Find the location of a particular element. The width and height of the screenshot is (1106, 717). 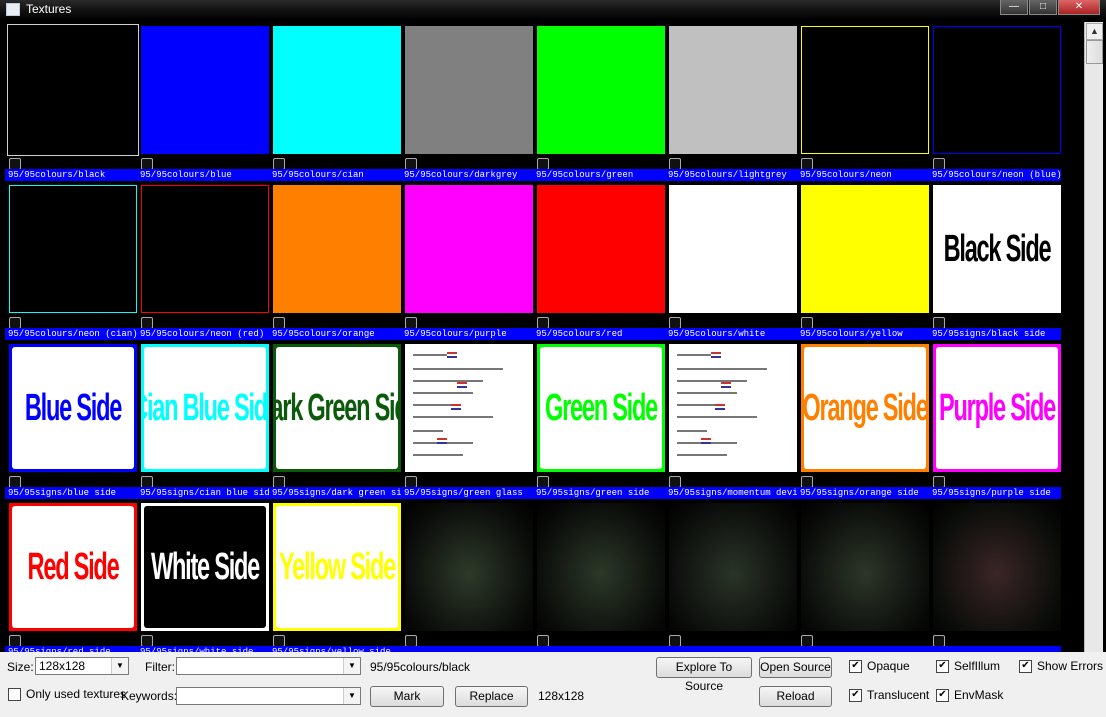

texture-tile: Green Side 95/95signs/green side is located at coordinates (599, 419).